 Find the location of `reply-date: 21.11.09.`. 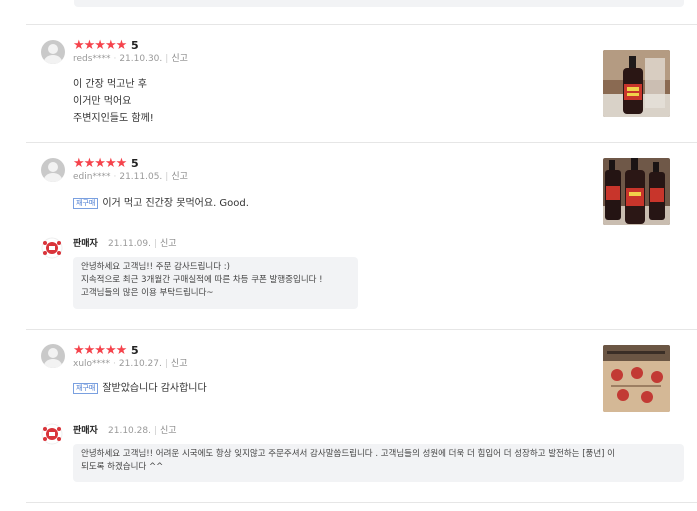

reply-date: 21.11.09. is located at coordinates (129, 244).